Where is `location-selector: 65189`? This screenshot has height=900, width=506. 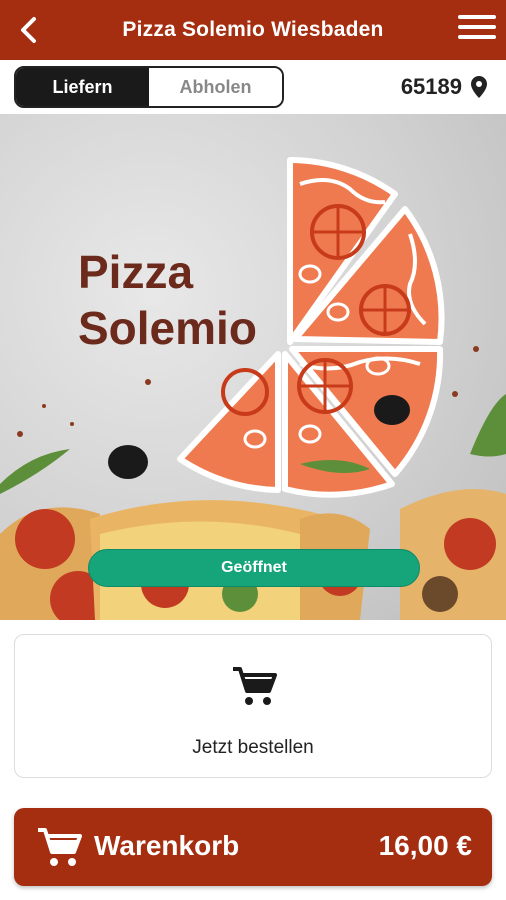 location-selector: 65189 is located at coordinates (444, 87).